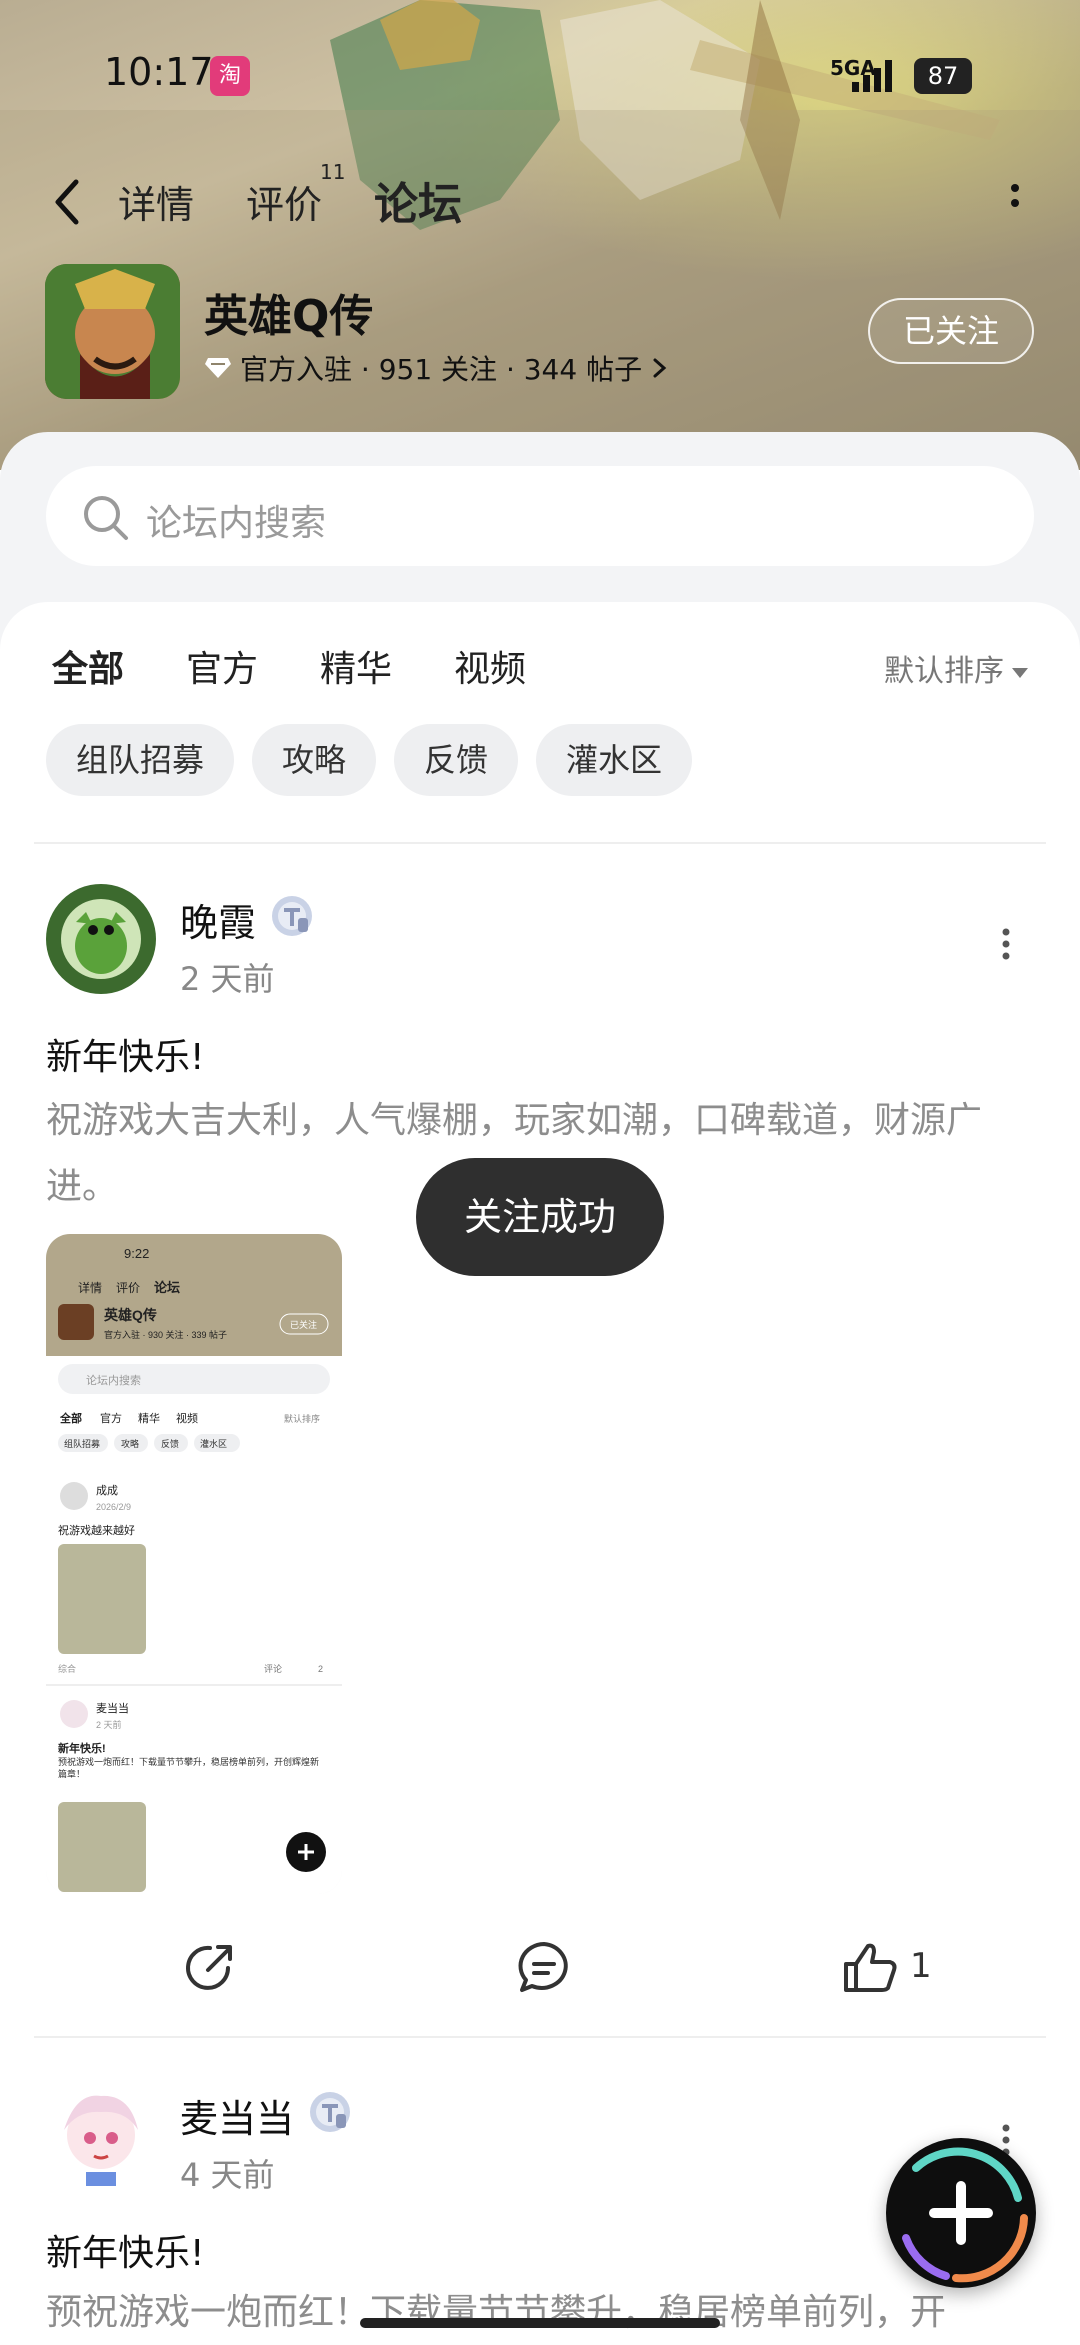 Image resolution: width=1080 pixels, height=2345 pixels. What do you see at coordinates (303, 1324) in the screenshot?
I see `thumb-follow: 已关注` at bounding box center [303, 1324].